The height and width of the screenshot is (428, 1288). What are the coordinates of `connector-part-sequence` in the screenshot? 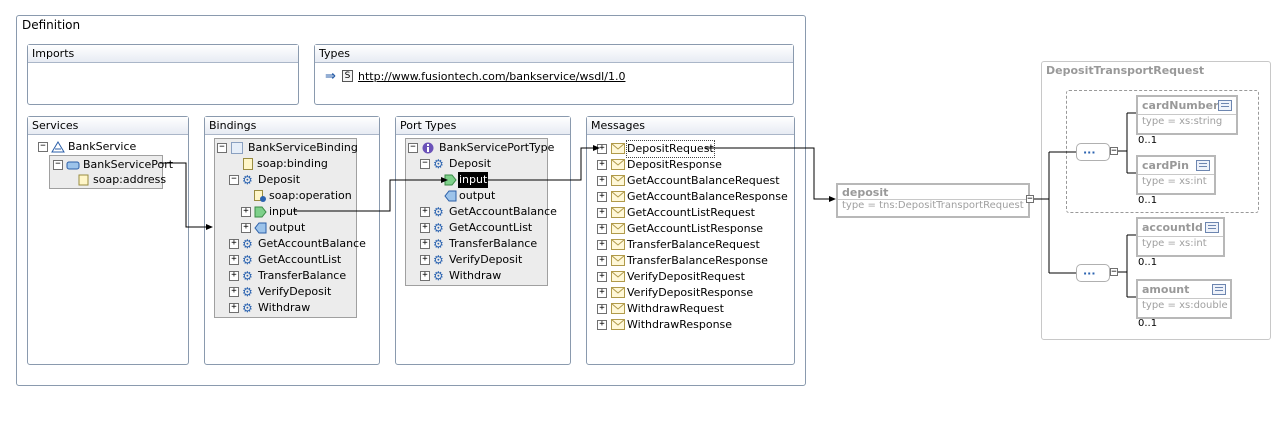 It's located at (1055, 212).